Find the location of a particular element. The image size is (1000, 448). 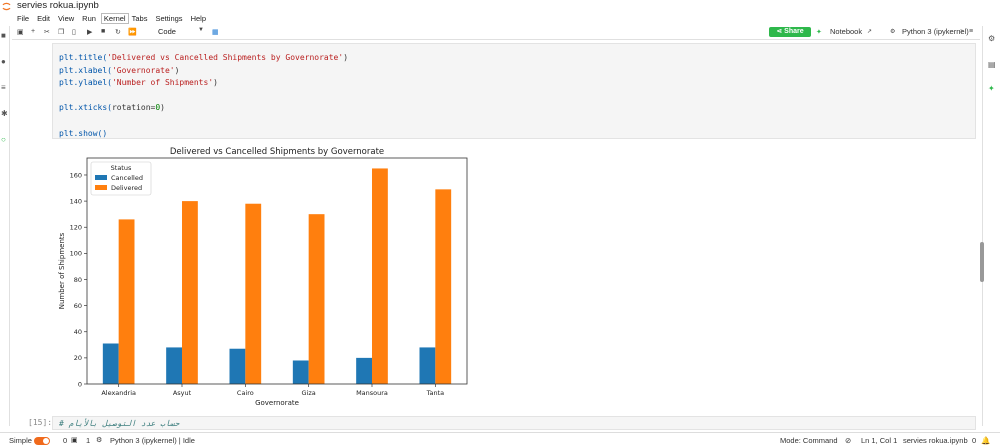

menu-icon: ≡ is located at coordinates (971, 31).